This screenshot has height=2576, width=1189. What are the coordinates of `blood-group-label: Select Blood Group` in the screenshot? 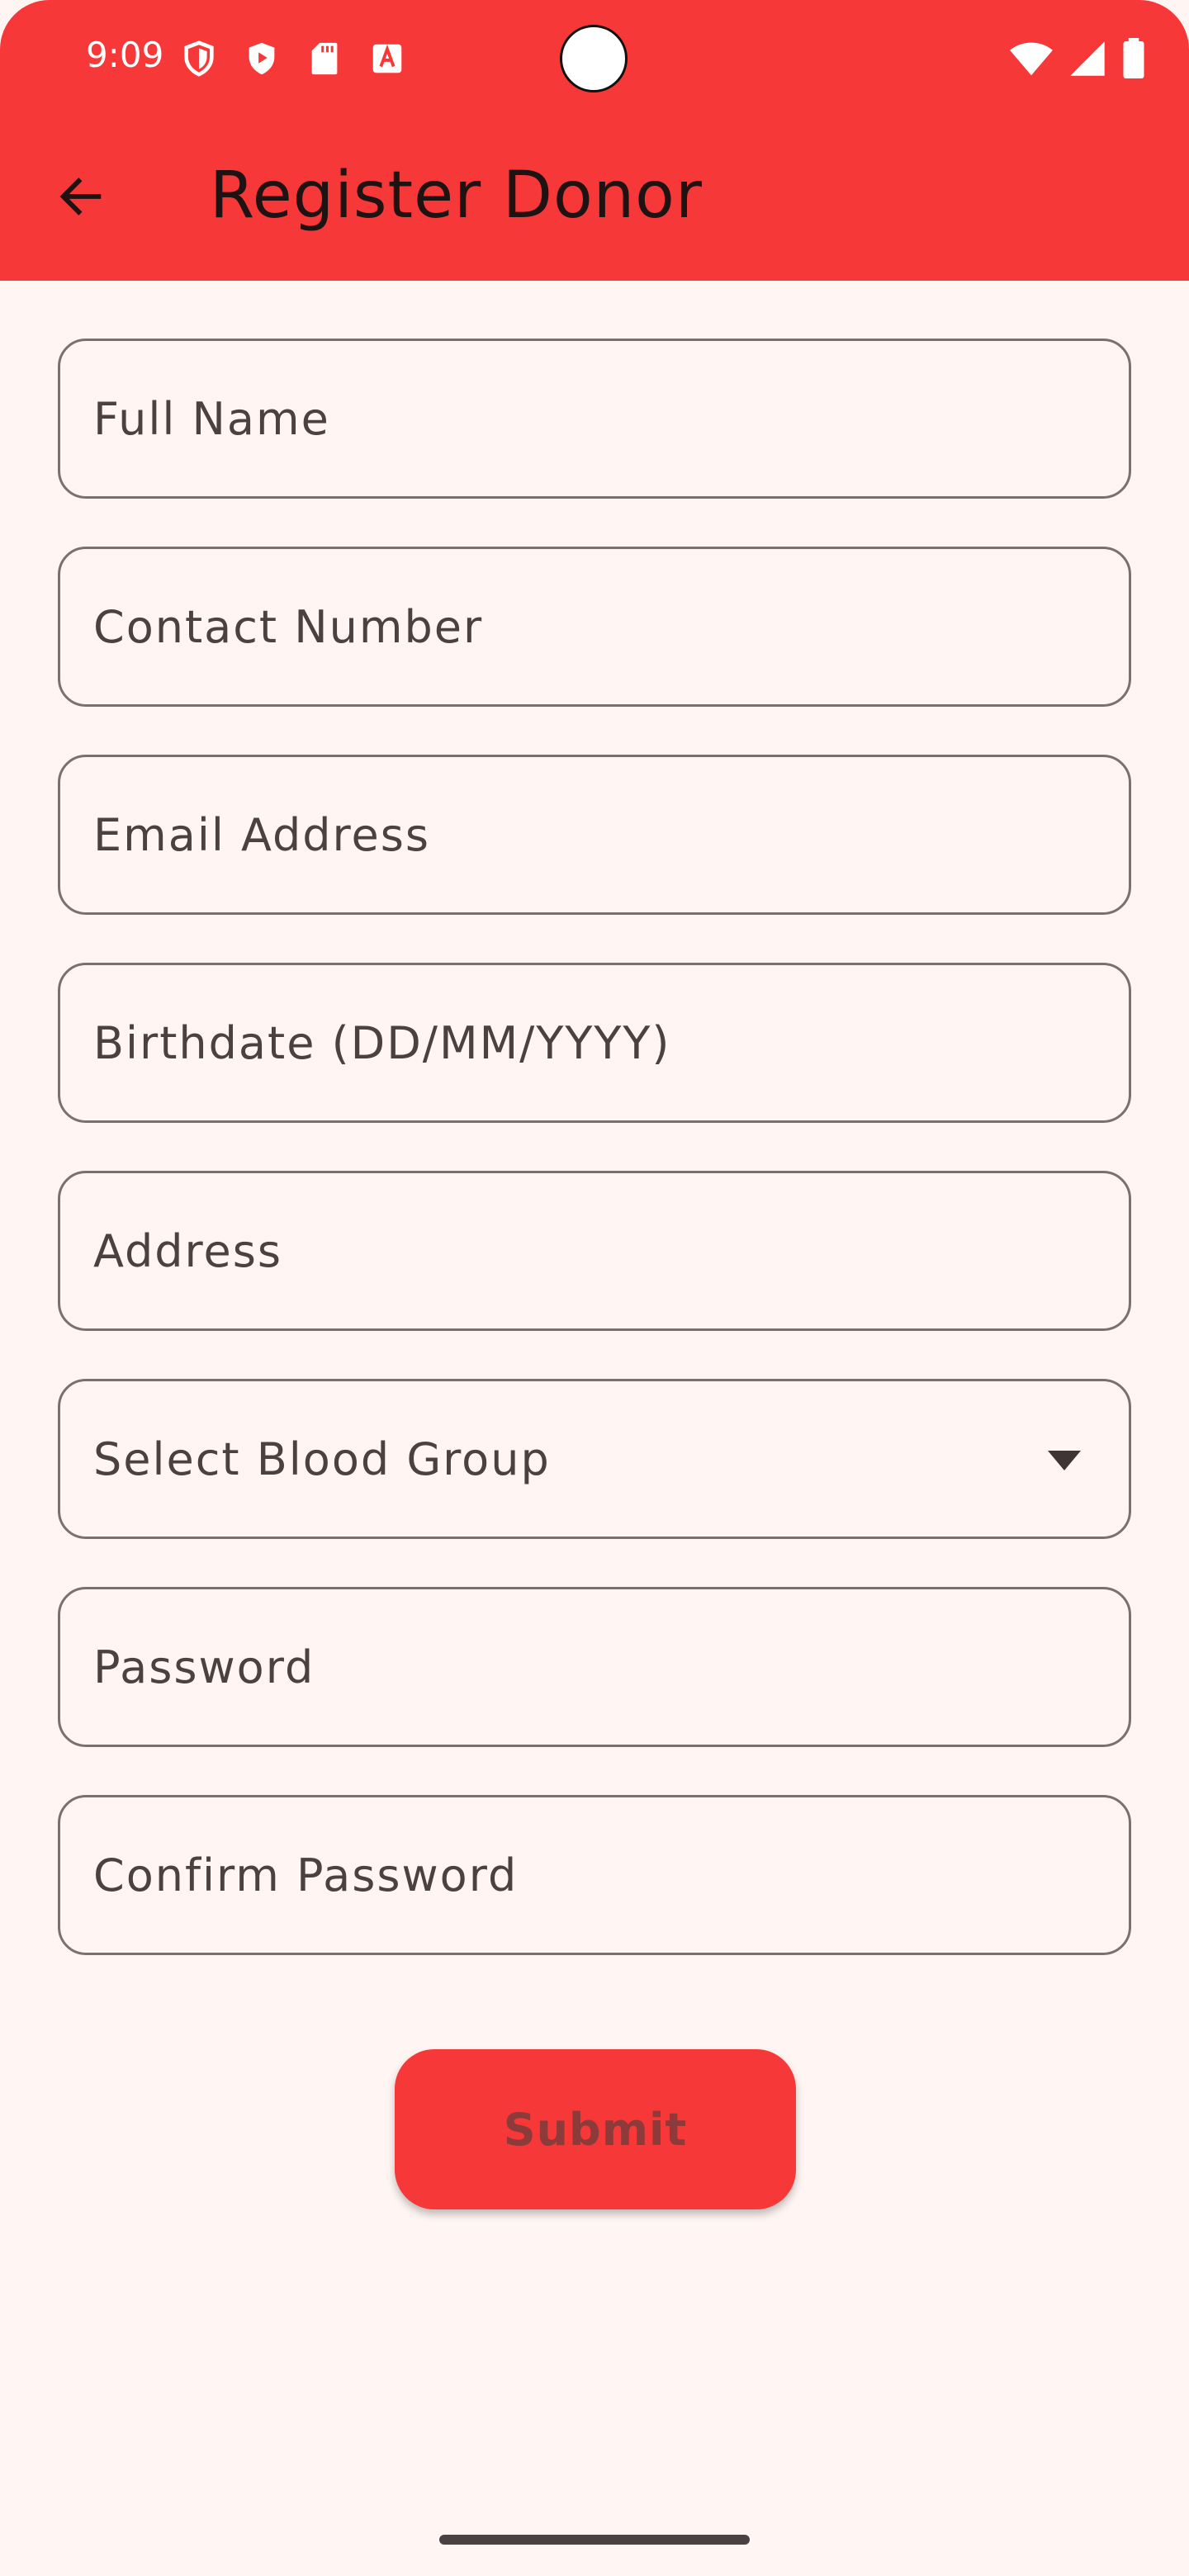 It's located at (322, 1458).